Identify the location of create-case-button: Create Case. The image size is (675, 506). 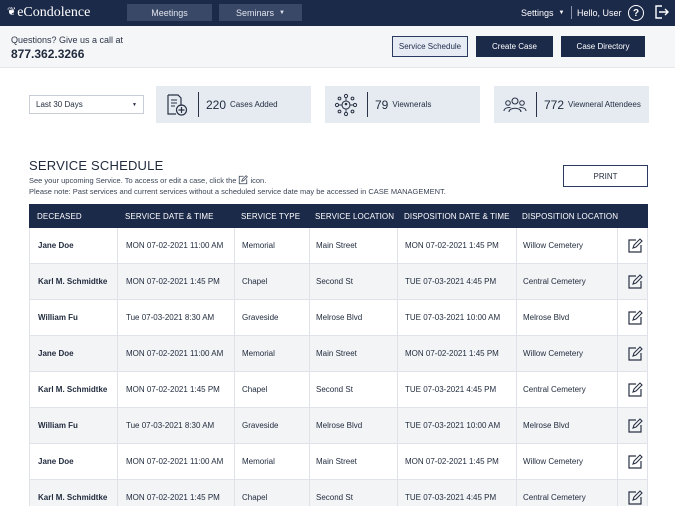
(514, 46).